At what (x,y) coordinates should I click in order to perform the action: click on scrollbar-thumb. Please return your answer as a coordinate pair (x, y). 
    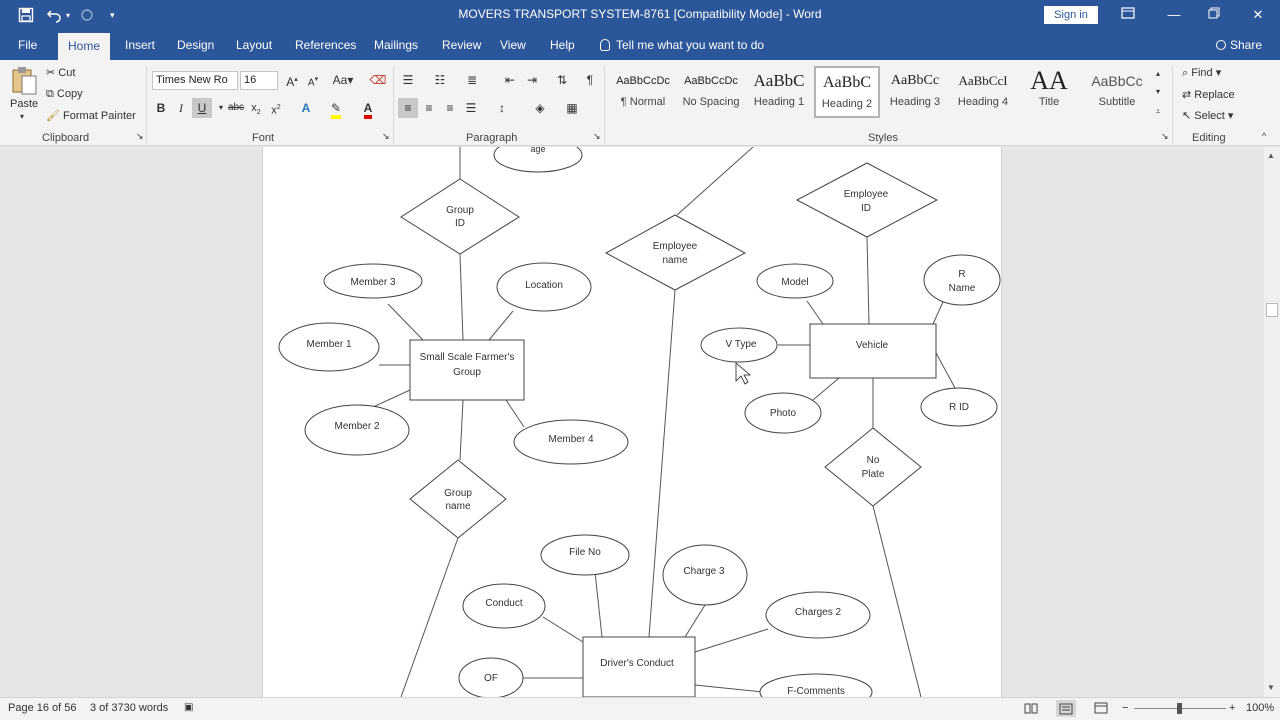
    Looking at the image, I should click on (1272, 310).